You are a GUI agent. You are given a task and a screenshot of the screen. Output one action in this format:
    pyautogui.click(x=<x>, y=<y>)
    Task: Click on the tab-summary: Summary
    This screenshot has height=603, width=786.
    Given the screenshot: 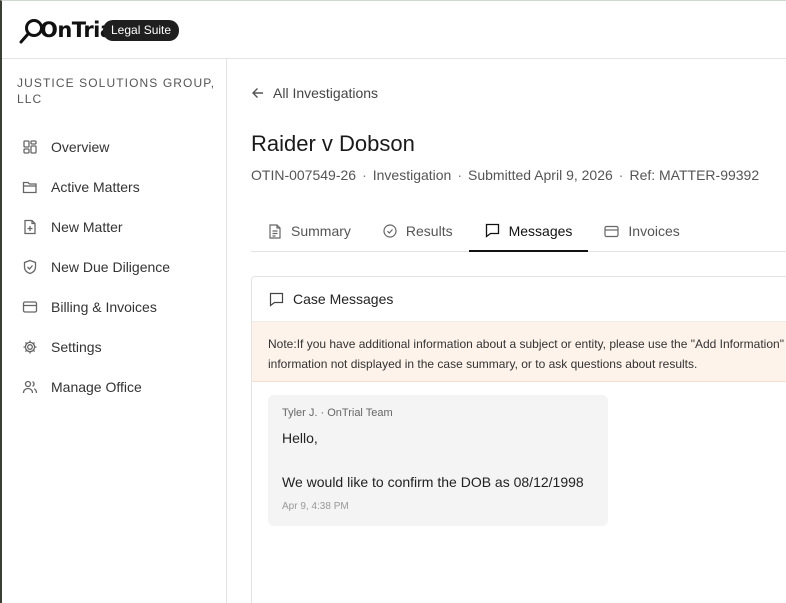 What is the action you would take?
    pyautogui.click(x=309, y=231)
    